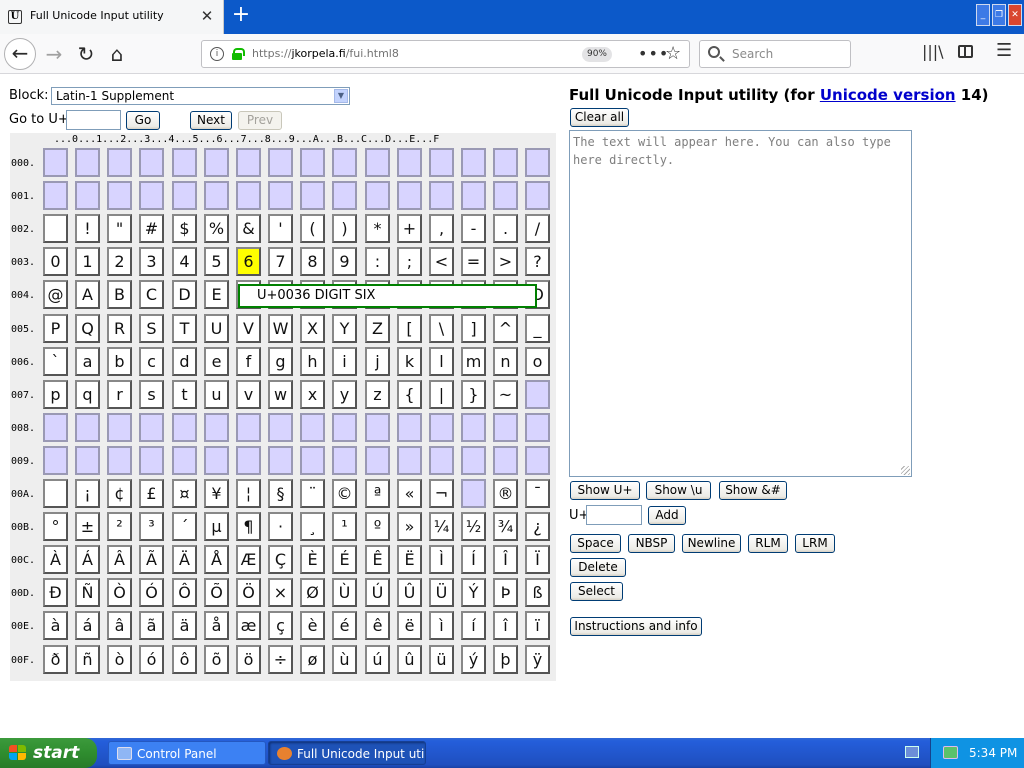  Describe the element at coordinates (248, 592) in the screenshot. I see `char-cell: Ö` at that location.